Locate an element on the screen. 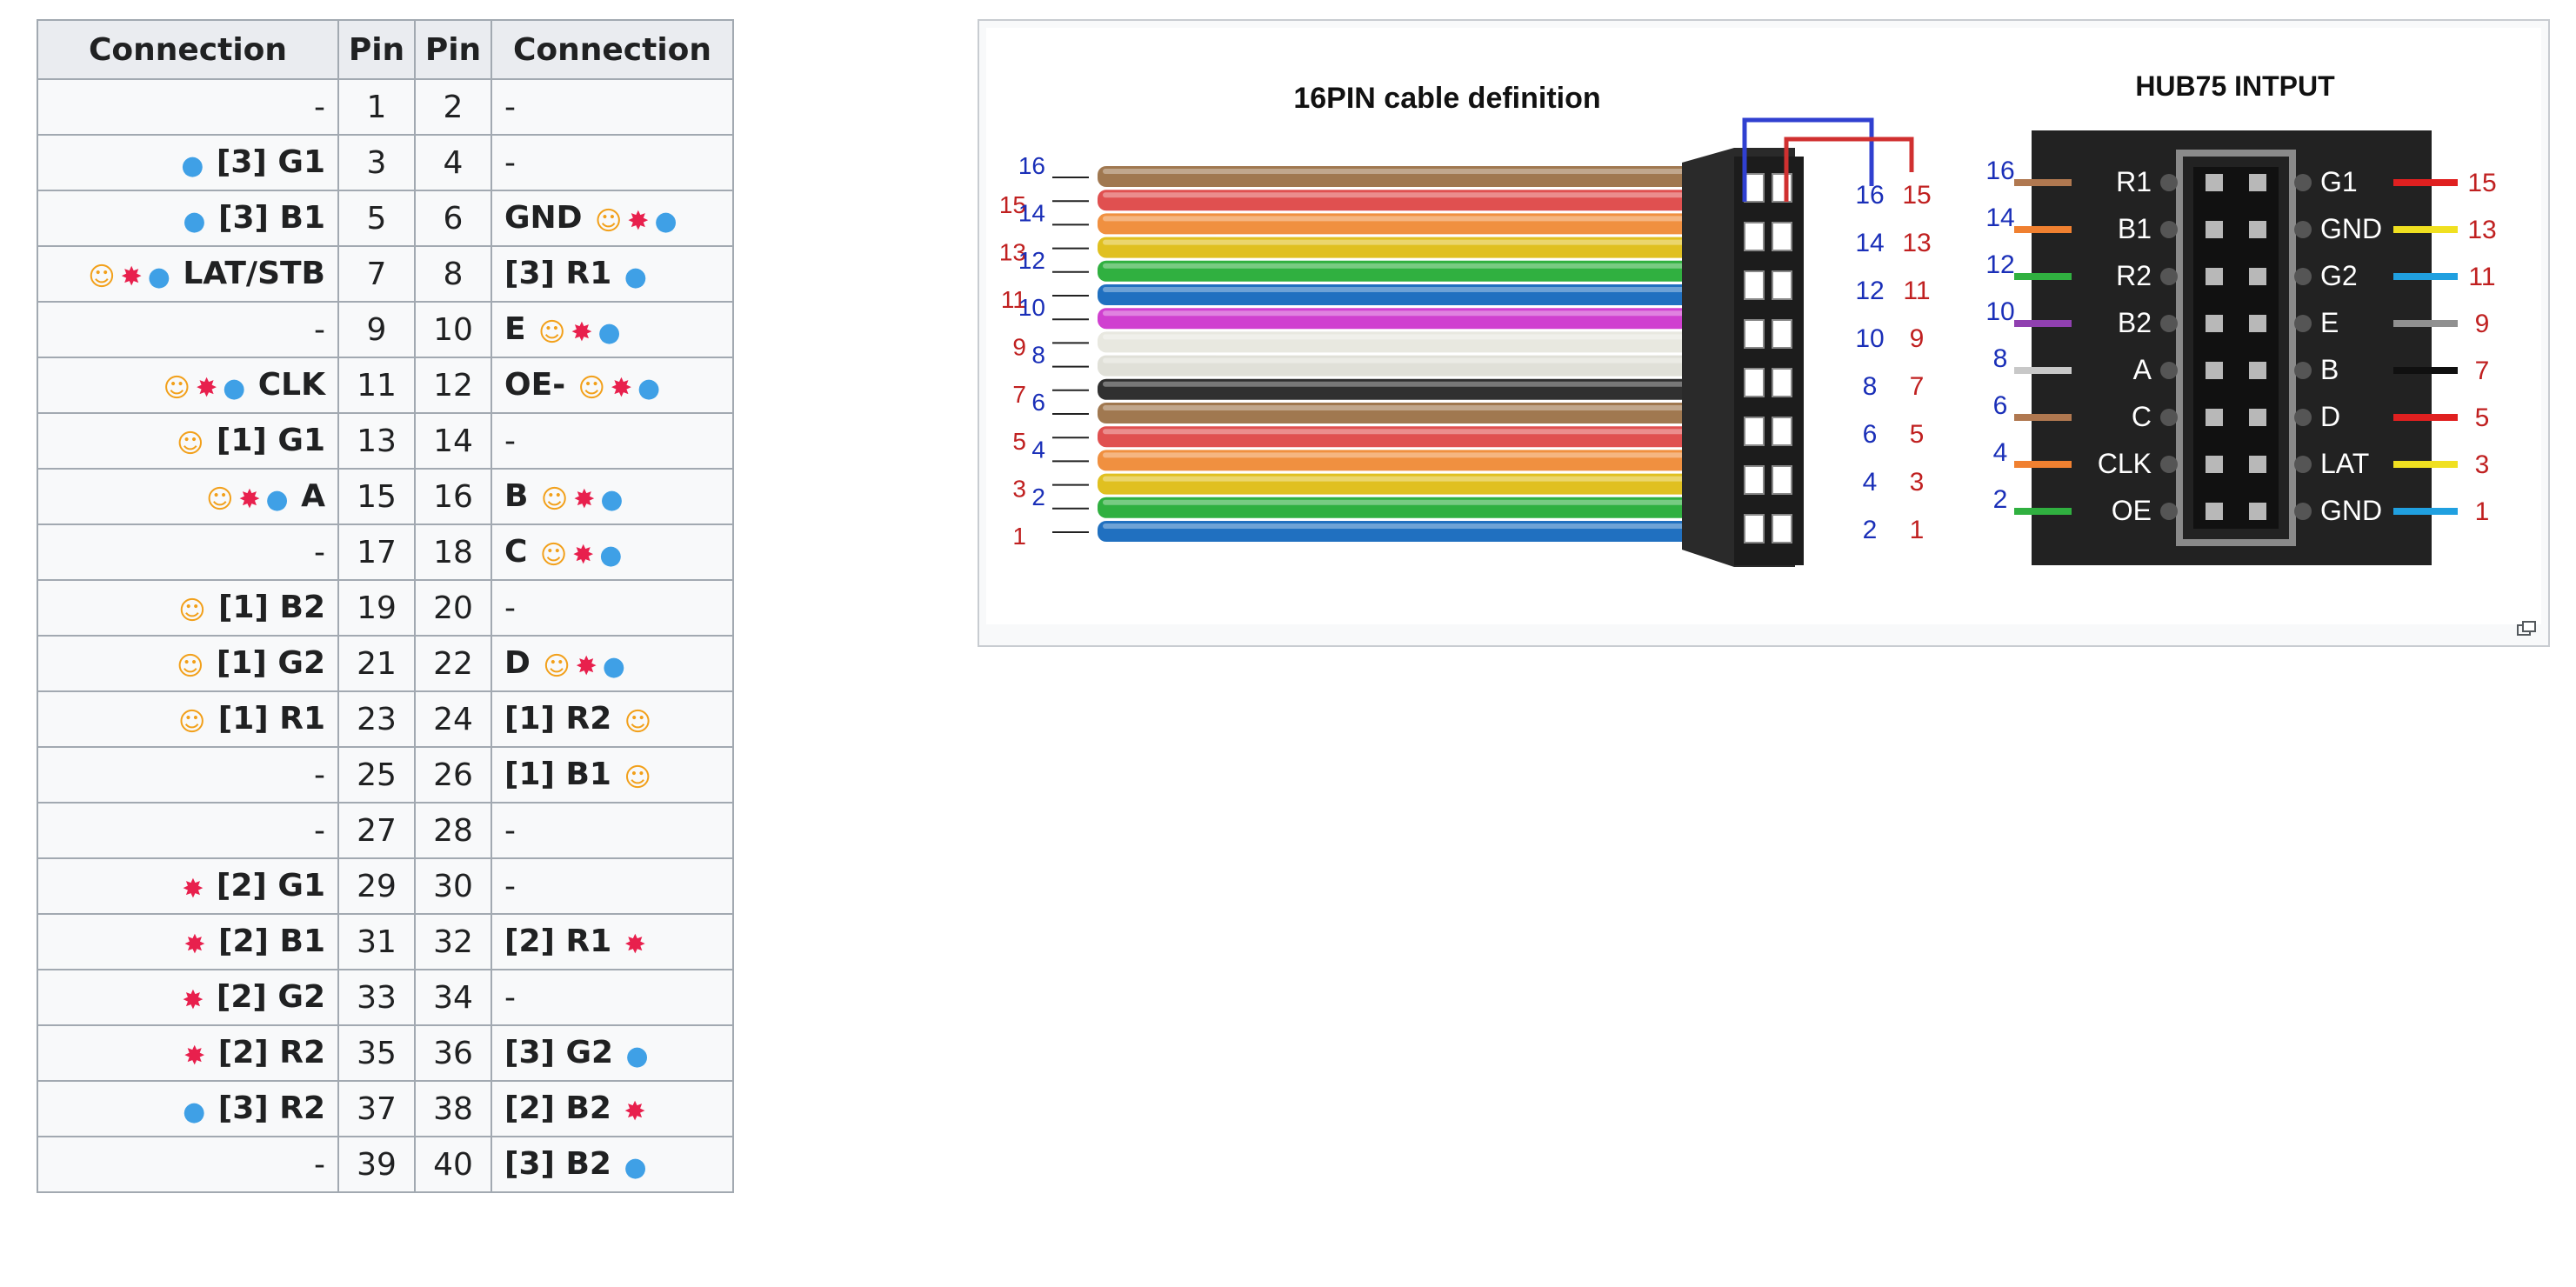 This screenshot has width=2576, height=1287. hub75-left-number: 12 is located at coordinates (2000, 264).